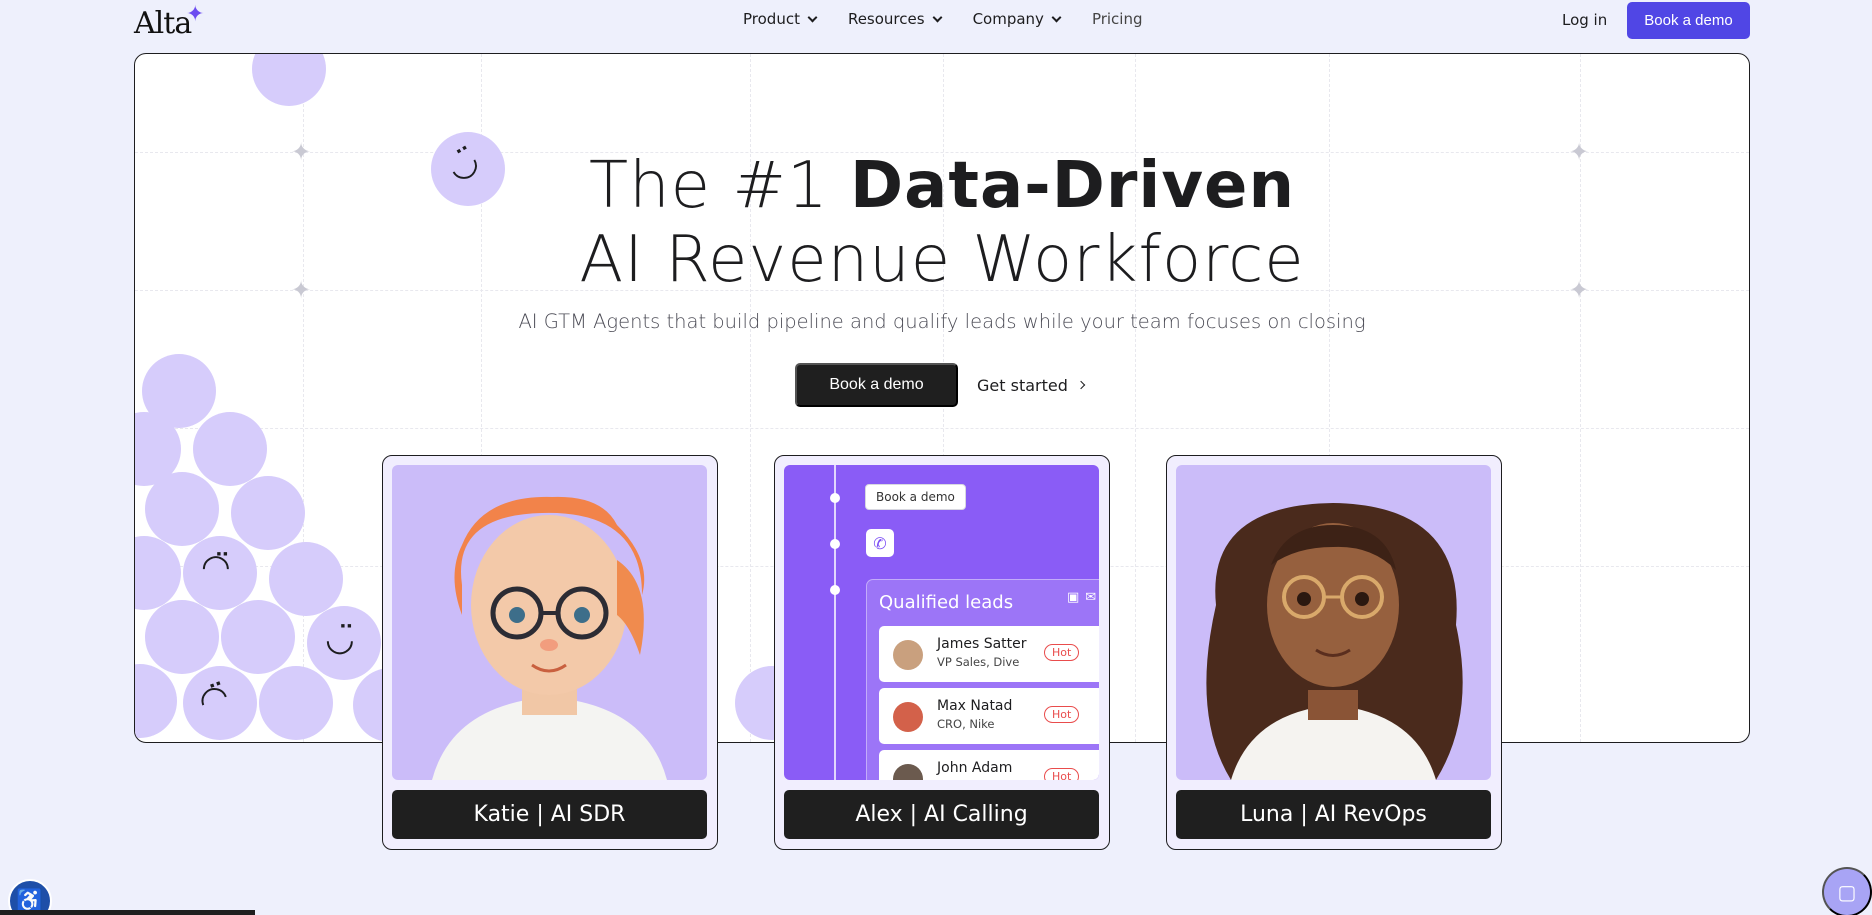  What do you see at coordinates (978, 662) in the screenshot?
I see `lead-role: VP Sales, Dive` at bounding box center [978, 662].